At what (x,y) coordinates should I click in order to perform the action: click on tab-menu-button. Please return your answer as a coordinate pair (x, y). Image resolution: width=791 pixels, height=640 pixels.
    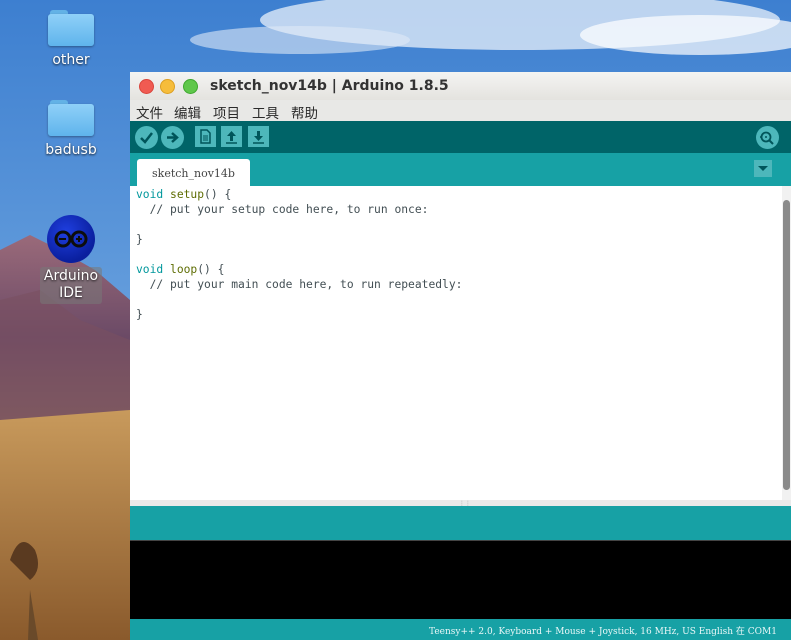
    Looking at the image, I should click on (763, 168).